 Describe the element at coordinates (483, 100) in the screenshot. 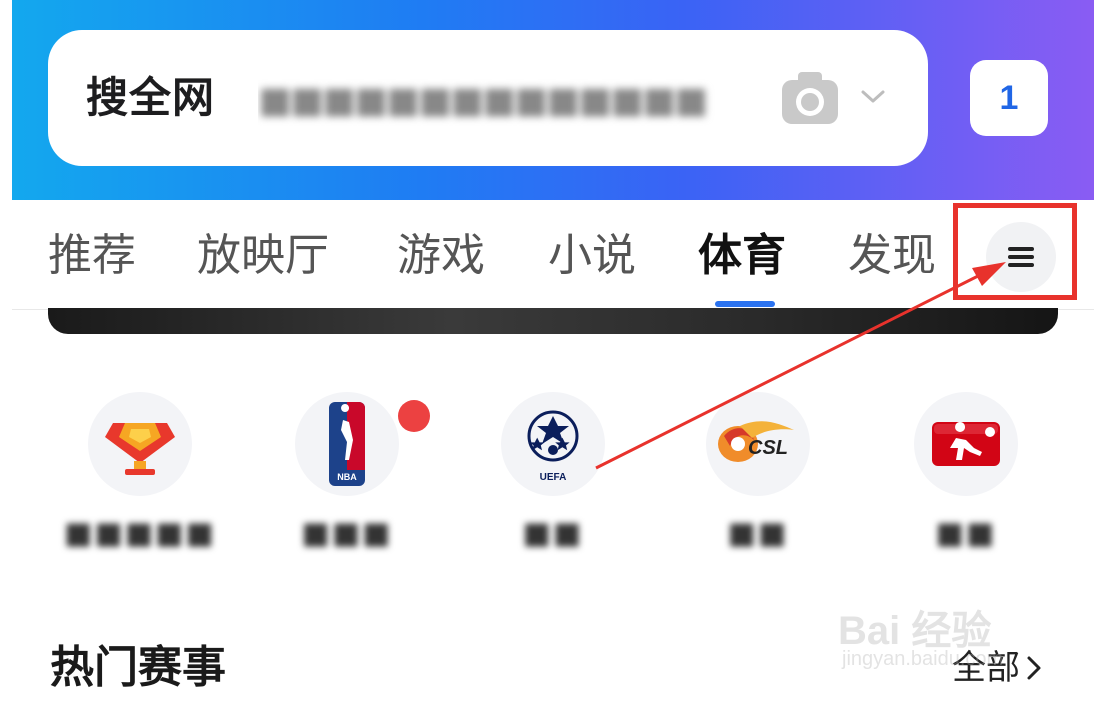

I see `search-query-text: ■■■■■■■■■■■■■■` at that location.